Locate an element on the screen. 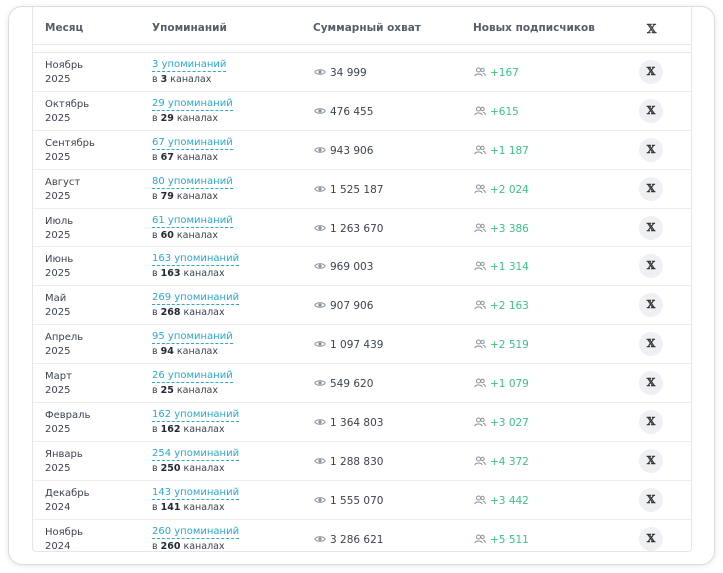  channels-number: 162 is located at coordinates (170, 430).